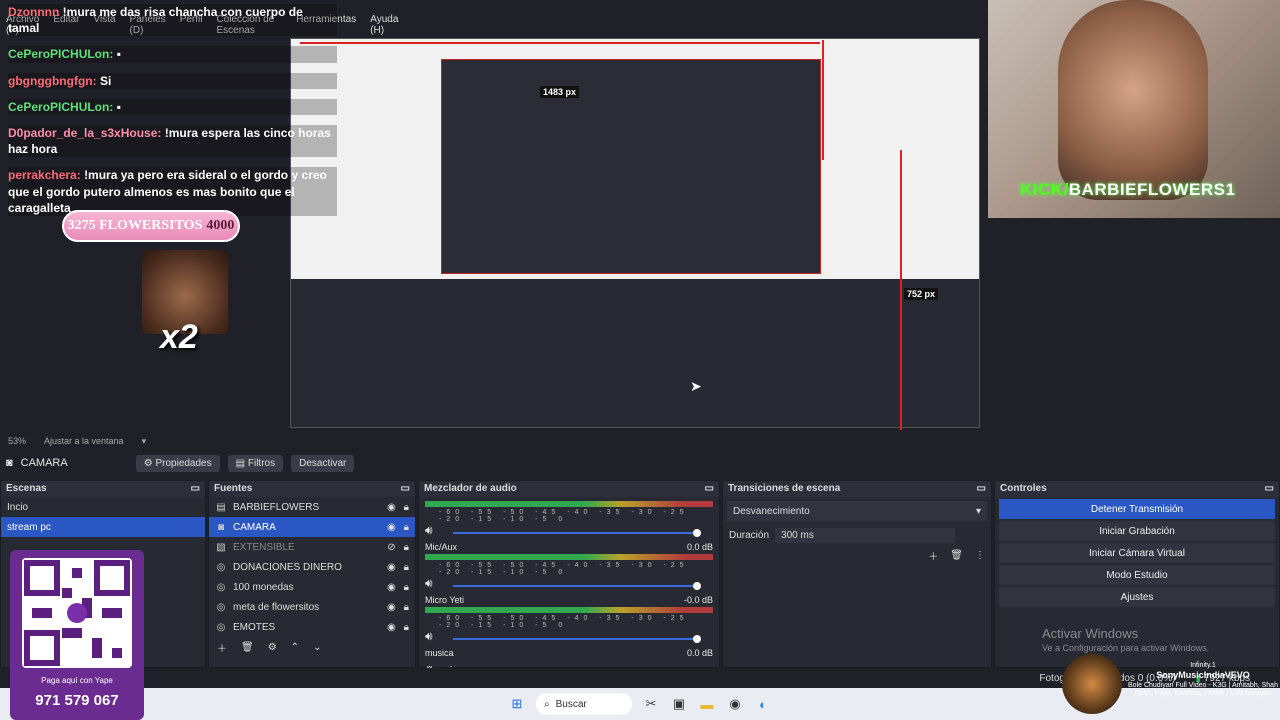 This screenshot has width=1280, height=720. I want to click on channel-name: musica, so click(439, 653).